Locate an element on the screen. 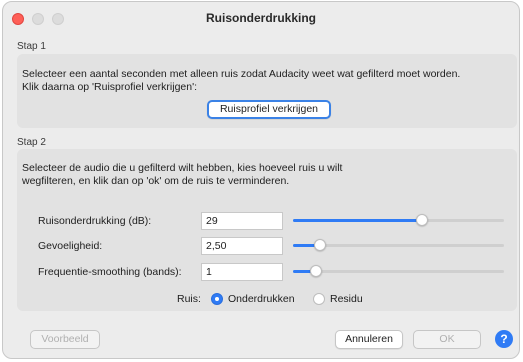 The image size is (523, 362). cancel-button: Annuleren is located at coordinates (369, 339).